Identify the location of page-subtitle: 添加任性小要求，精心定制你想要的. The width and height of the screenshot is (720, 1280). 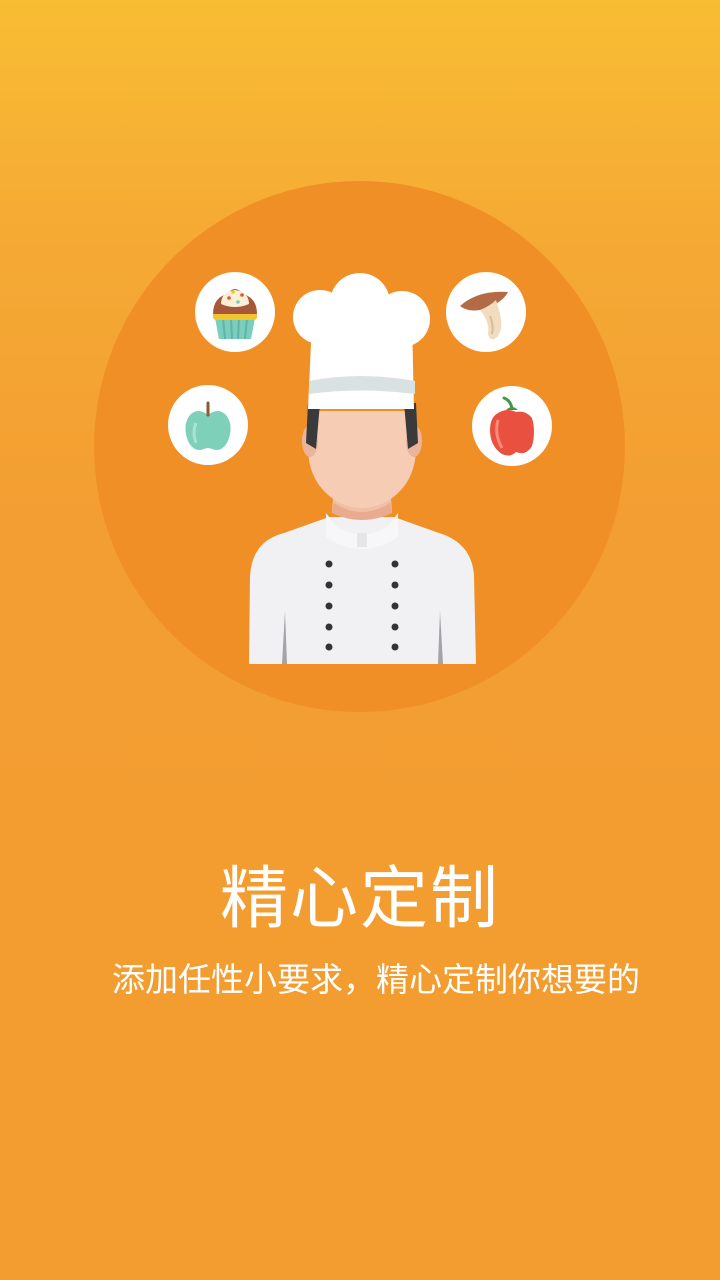
(376, 979).